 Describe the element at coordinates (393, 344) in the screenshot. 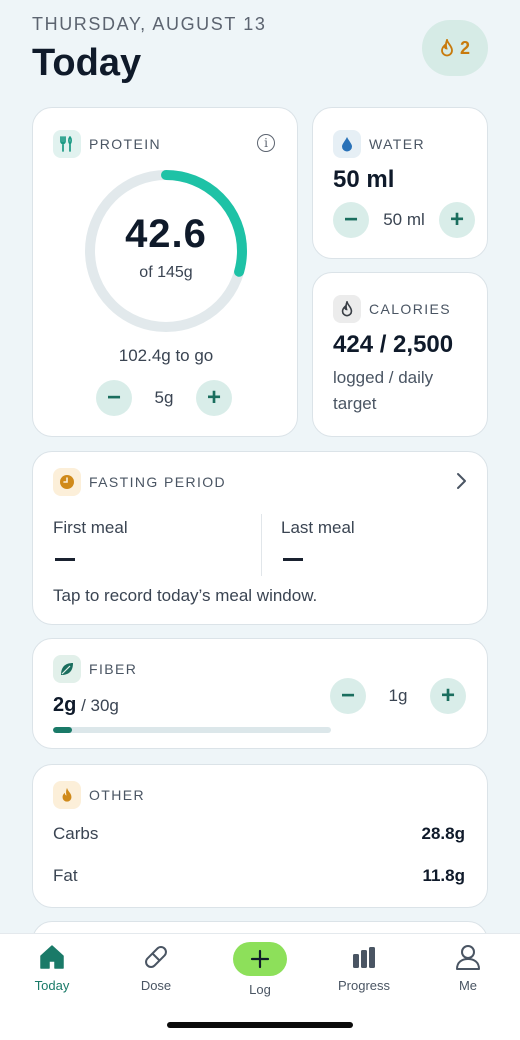

I see `calories-value: 424 / 2,500` at that location.